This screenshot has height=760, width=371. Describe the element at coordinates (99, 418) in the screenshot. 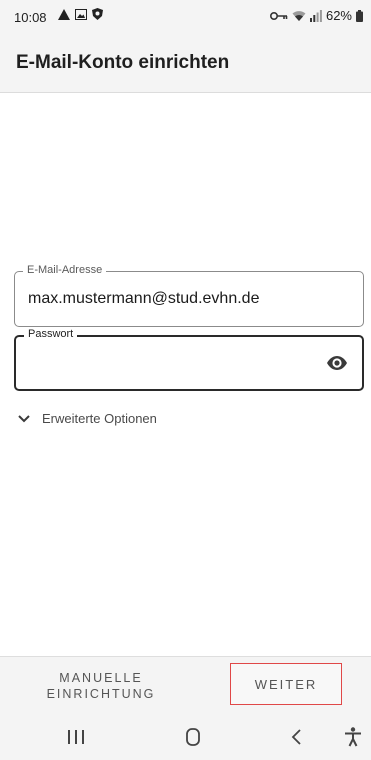

I see `advanced-options-label: Erweiterte Optionen` at that location.